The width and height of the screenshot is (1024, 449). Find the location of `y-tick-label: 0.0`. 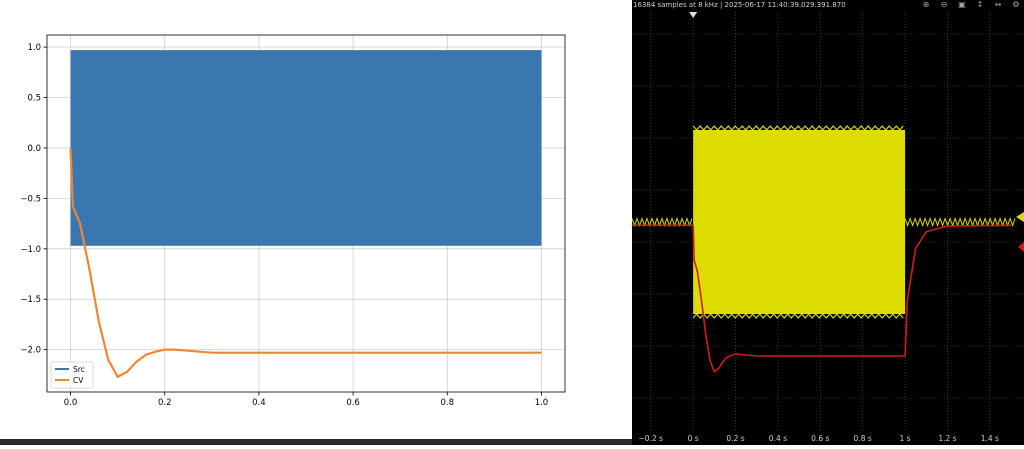

y-tick-label: 0.0 is located at coordinates (34, 149).